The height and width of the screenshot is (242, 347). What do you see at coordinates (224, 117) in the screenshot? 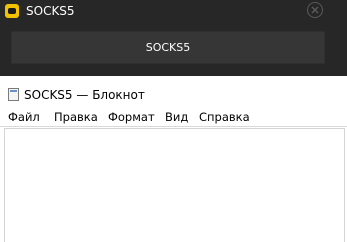
I see `menu-help: Справка` at bounding box center [224, 117].